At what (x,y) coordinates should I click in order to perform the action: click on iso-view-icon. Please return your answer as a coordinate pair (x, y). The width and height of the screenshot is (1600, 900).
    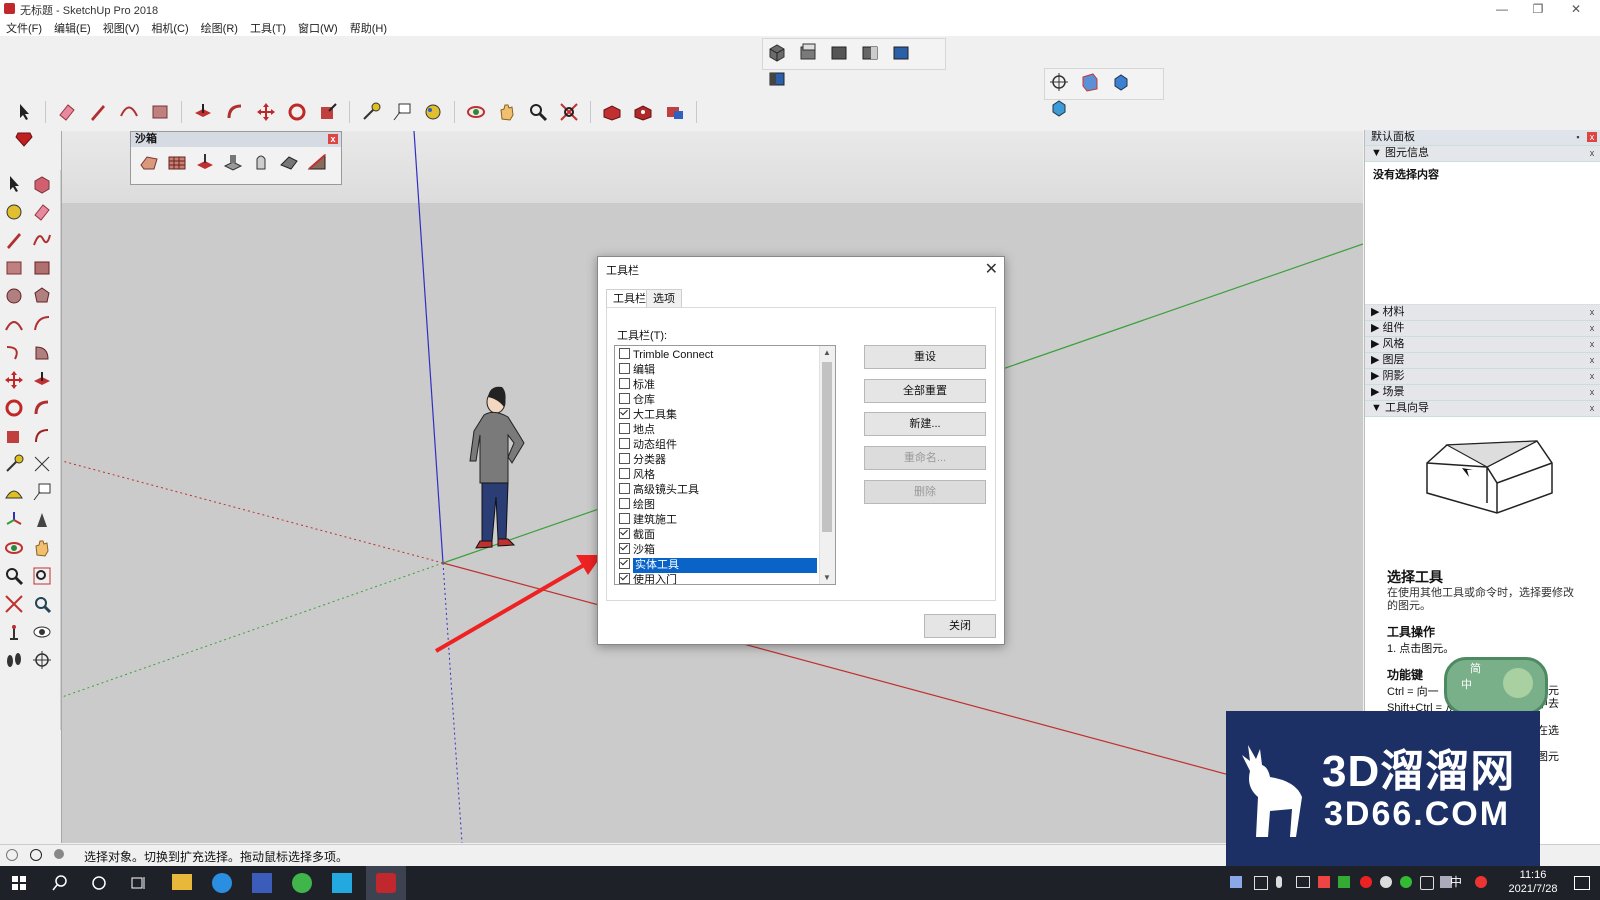
    Looking at the image, I should click on (777, 52).